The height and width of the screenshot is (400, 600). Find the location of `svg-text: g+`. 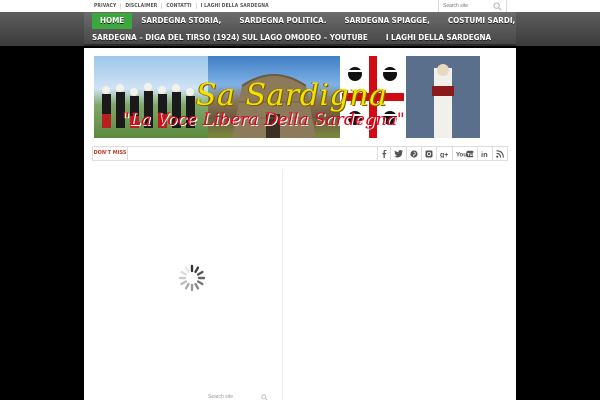

svg-text: g+ is located at coordinates (444, 155).